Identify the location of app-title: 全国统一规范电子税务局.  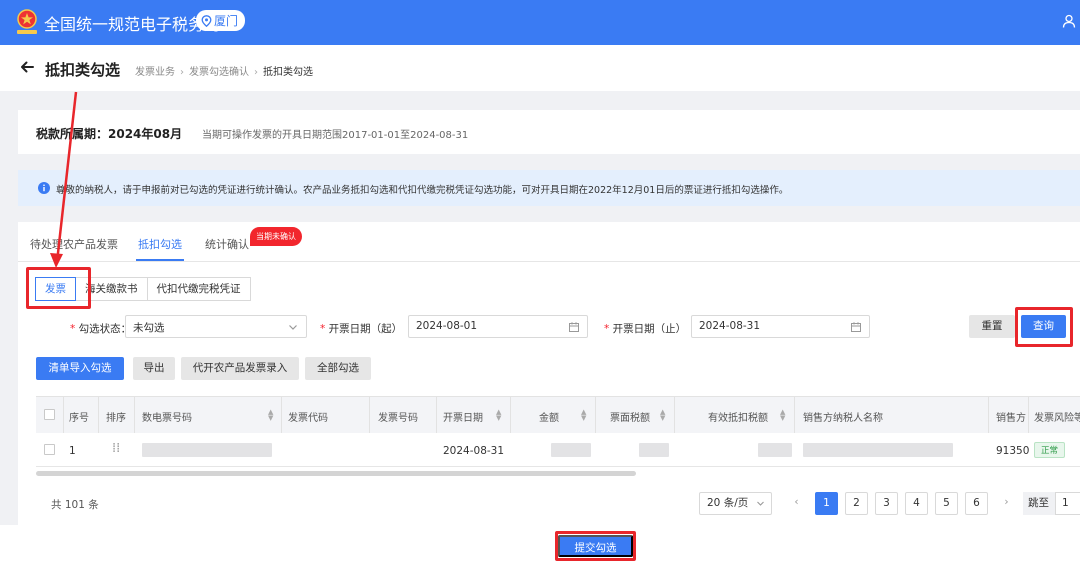
(132, 24).